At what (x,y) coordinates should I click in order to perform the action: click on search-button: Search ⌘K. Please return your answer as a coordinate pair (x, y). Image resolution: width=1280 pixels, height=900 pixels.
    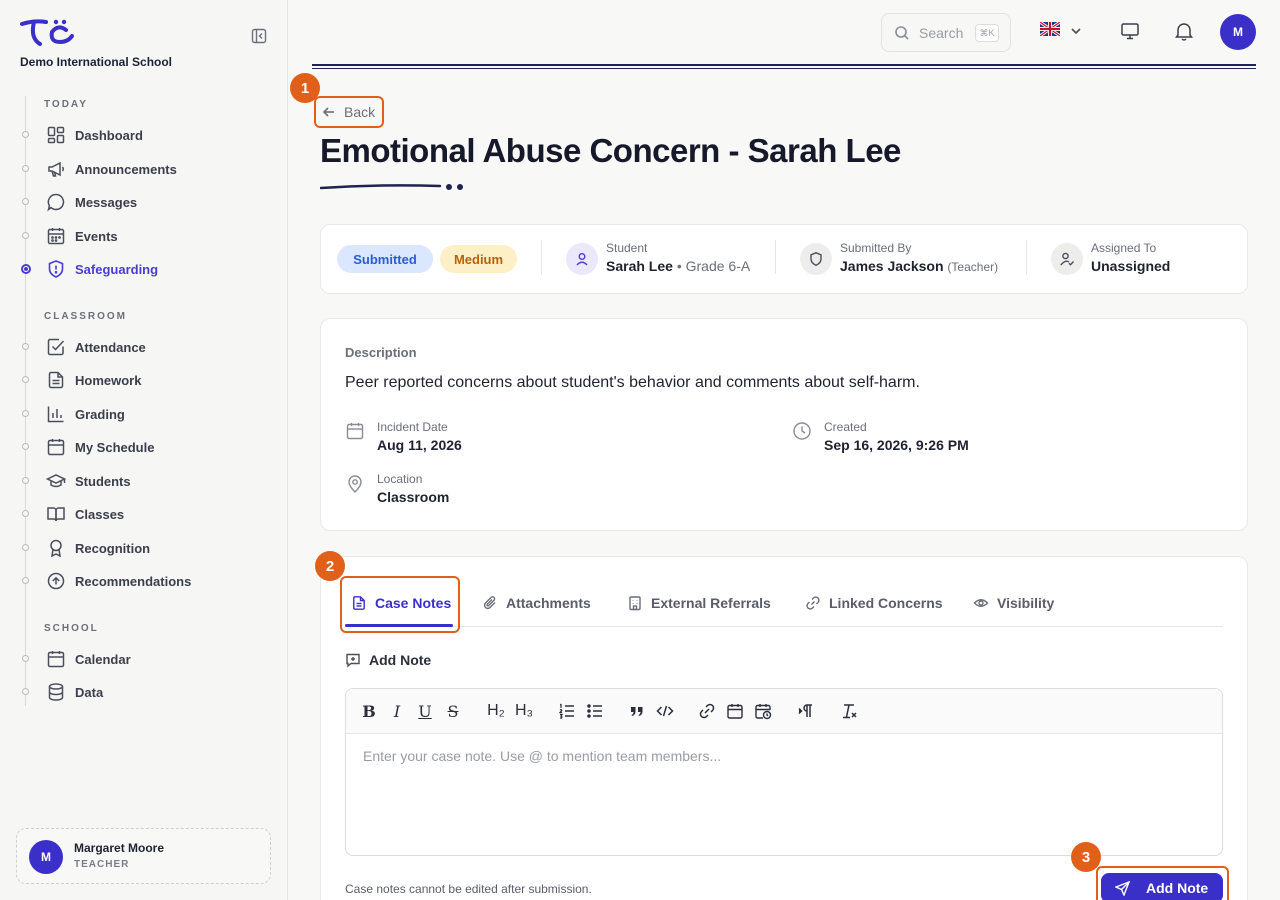
    Looking at the image, I should click on (946, 32).